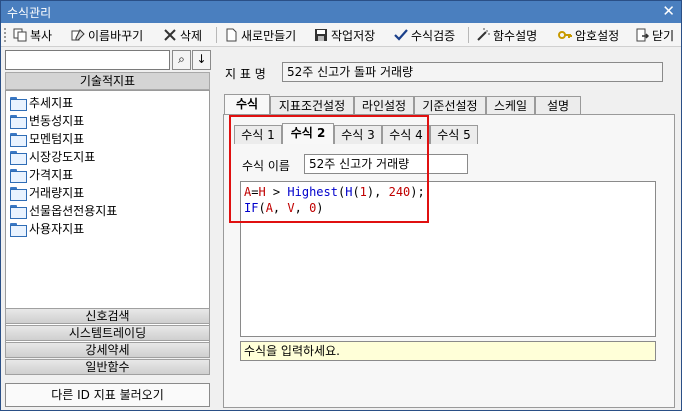  Describe the element at coordinates (483, 34) in the screenshot. I see `magic-wand-icon` at that location.